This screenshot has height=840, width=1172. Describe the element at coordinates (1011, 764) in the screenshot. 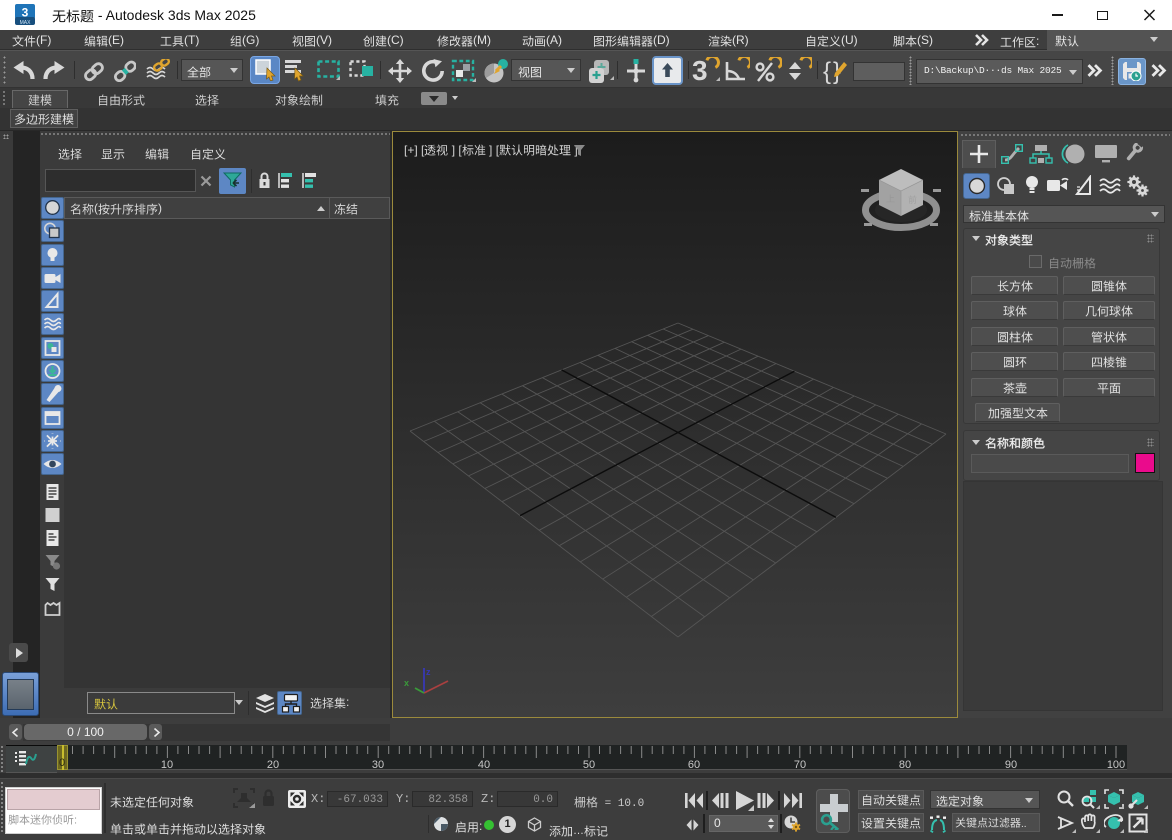

I see `svg-text: 90` at that location.